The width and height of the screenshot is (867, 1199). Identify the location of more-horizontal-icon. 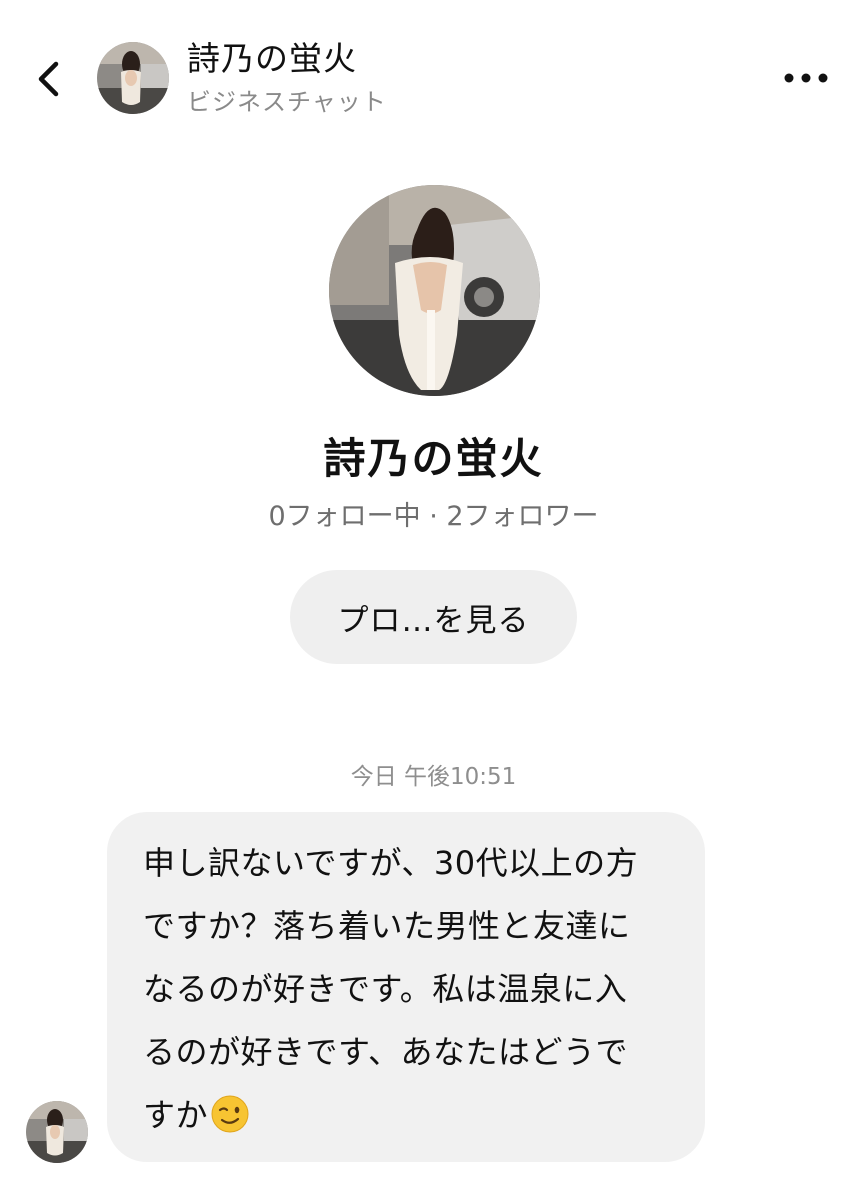
(806, 78).